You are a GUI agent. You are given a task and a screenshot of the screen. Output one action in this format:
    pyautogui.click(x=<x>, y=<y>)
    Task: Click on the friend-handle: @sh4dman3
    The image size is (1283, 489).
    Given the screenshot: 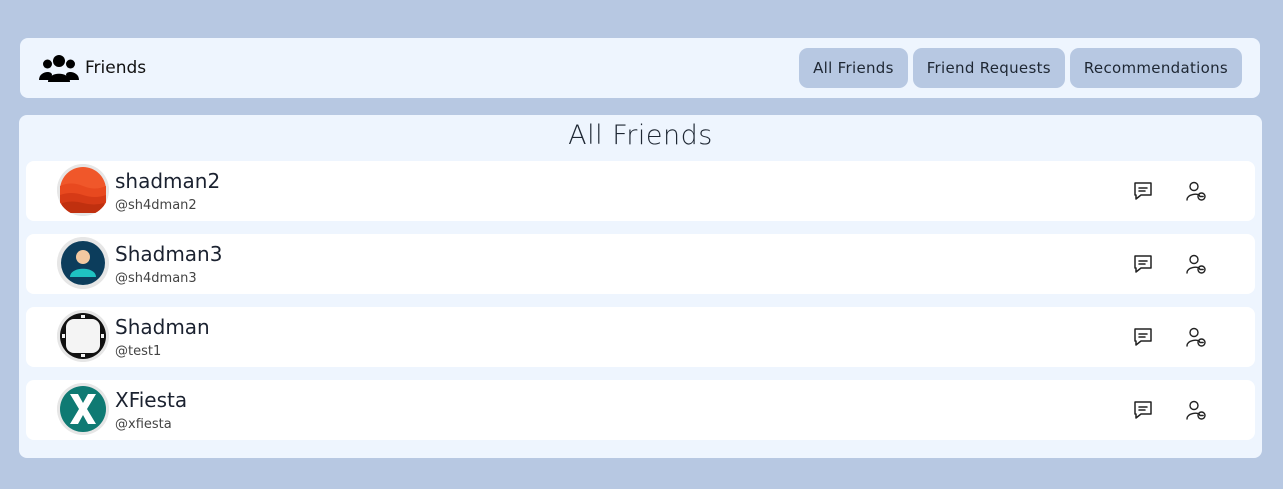 What is the action you would take?
    pyautogui.click(x=156, y=278)
    